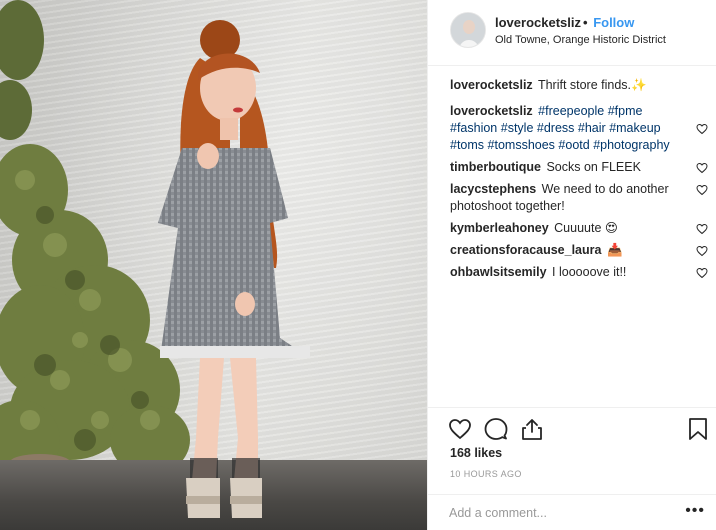  I want to click on caption-emoji: ✨, so click(639, 85).